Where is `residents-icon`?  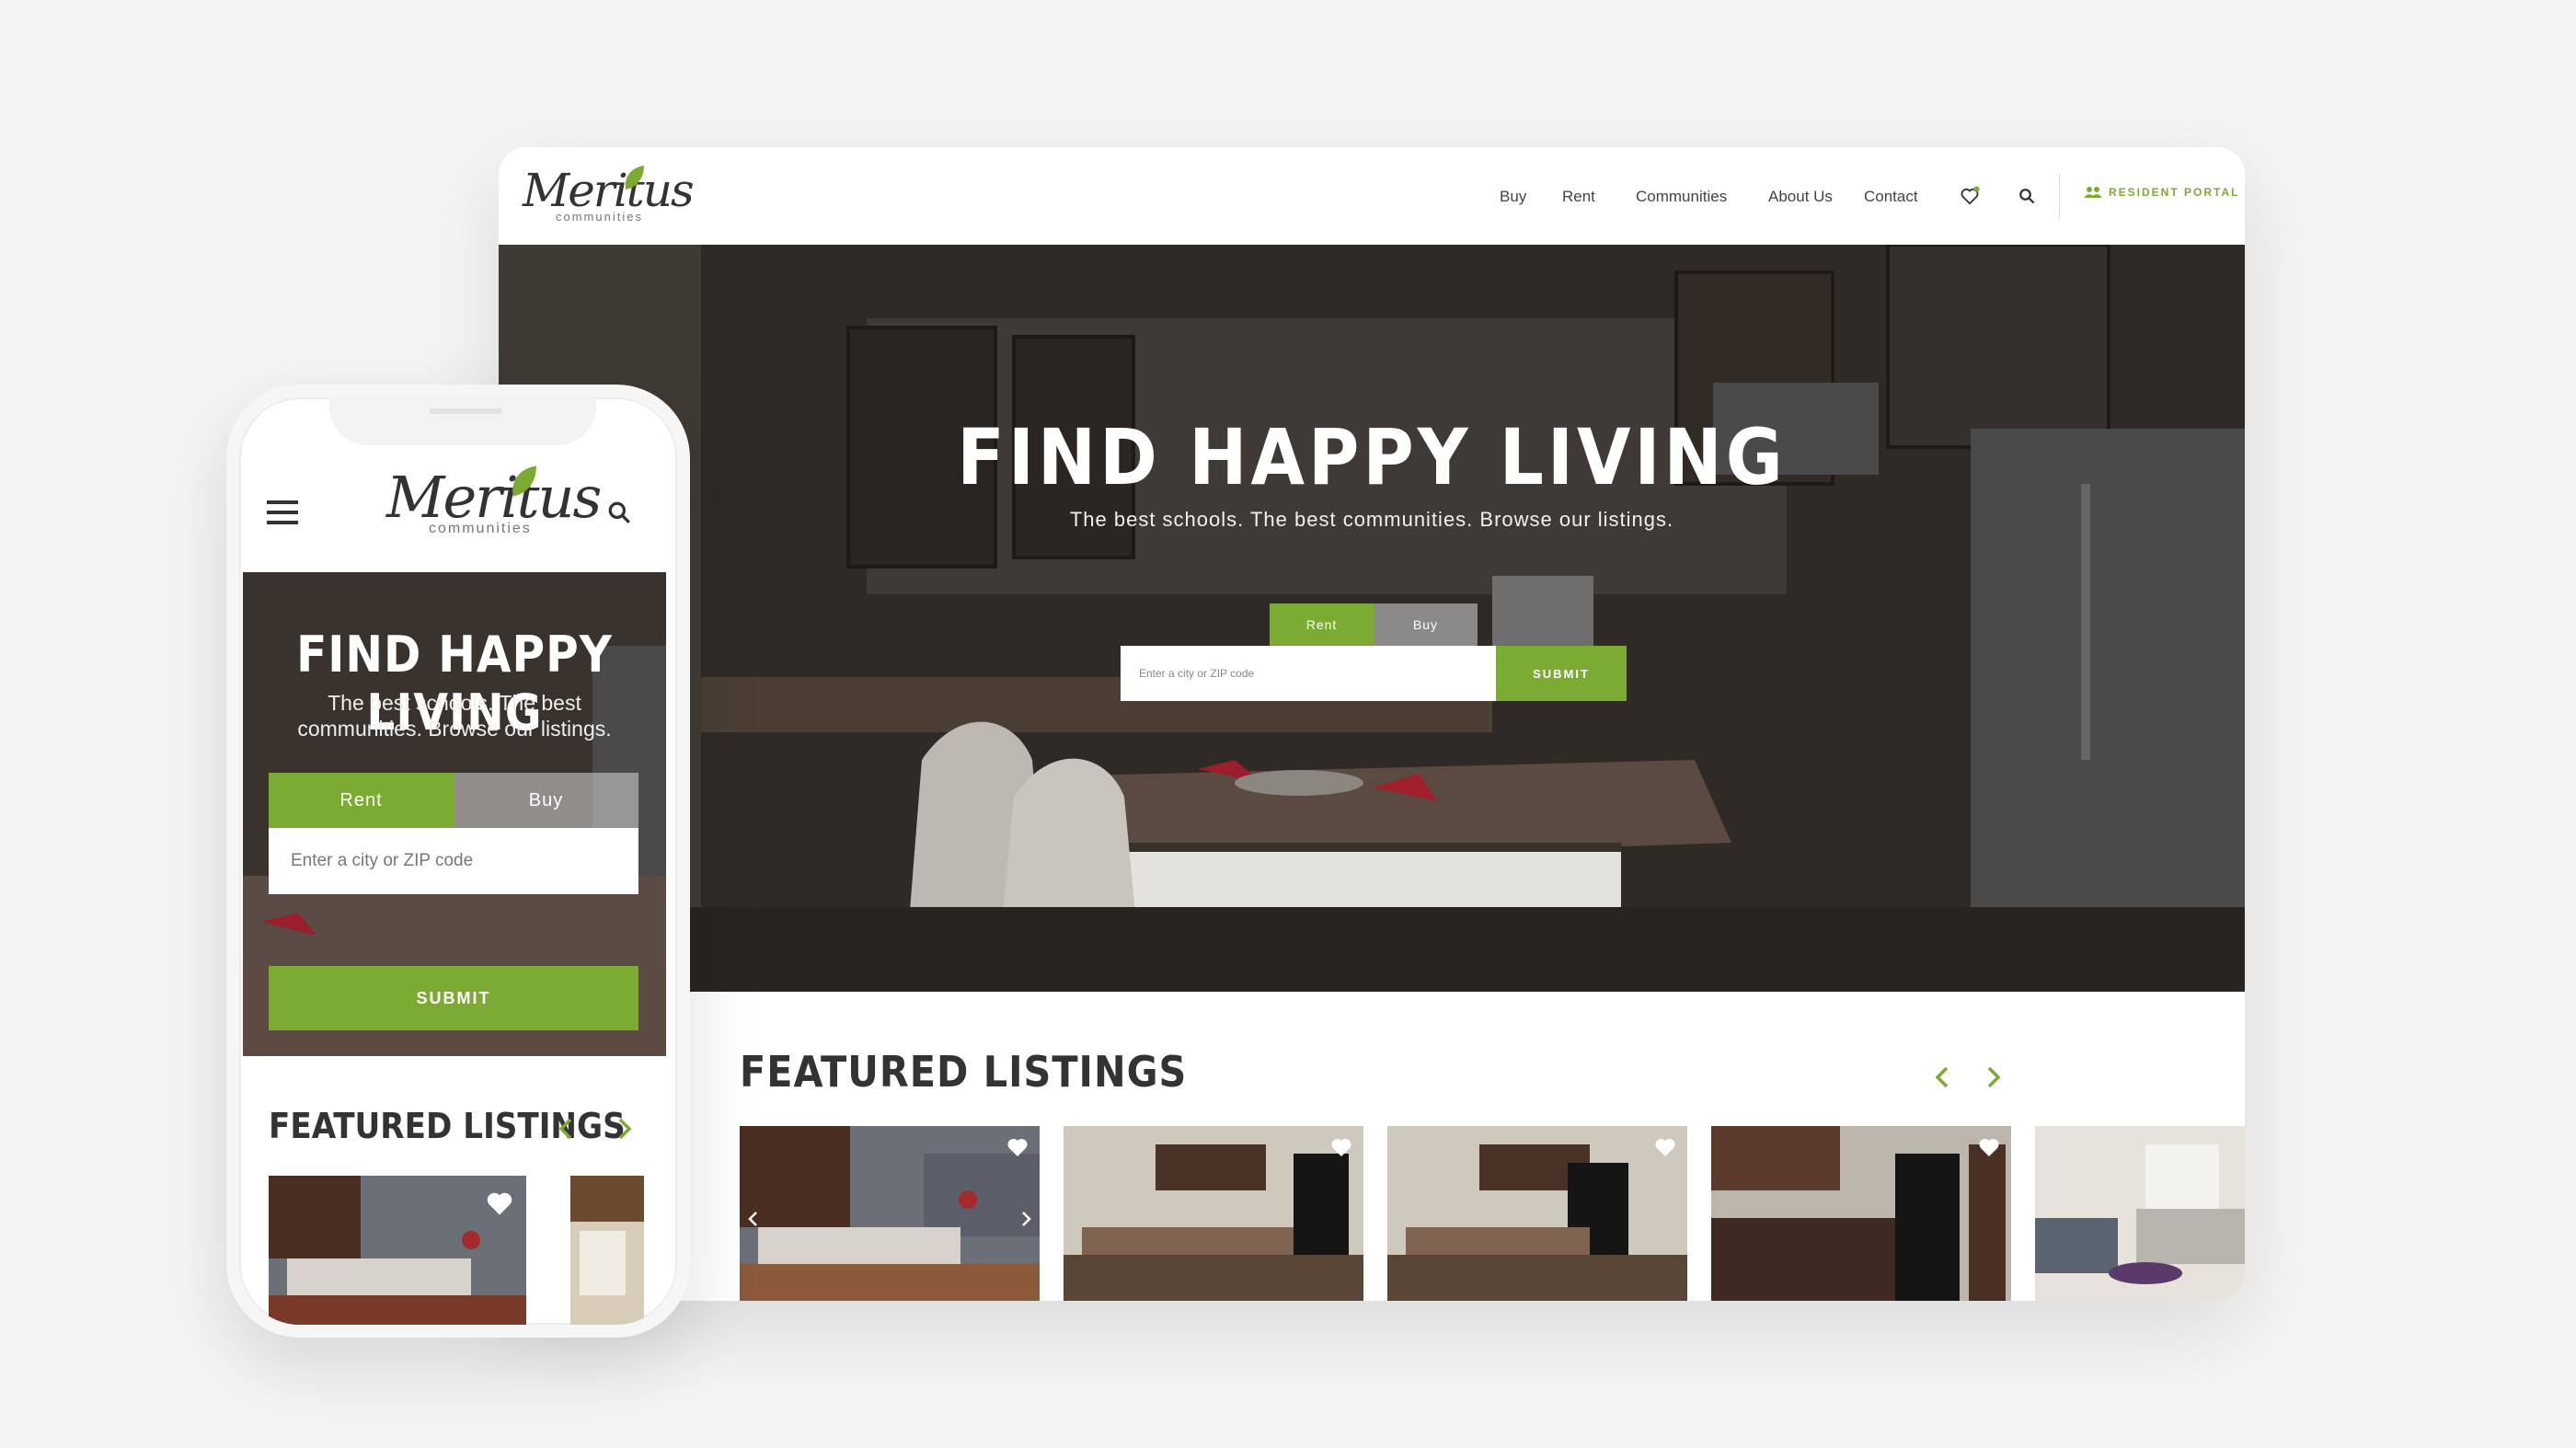 residents-icon is located at coordinates (2093, 192).